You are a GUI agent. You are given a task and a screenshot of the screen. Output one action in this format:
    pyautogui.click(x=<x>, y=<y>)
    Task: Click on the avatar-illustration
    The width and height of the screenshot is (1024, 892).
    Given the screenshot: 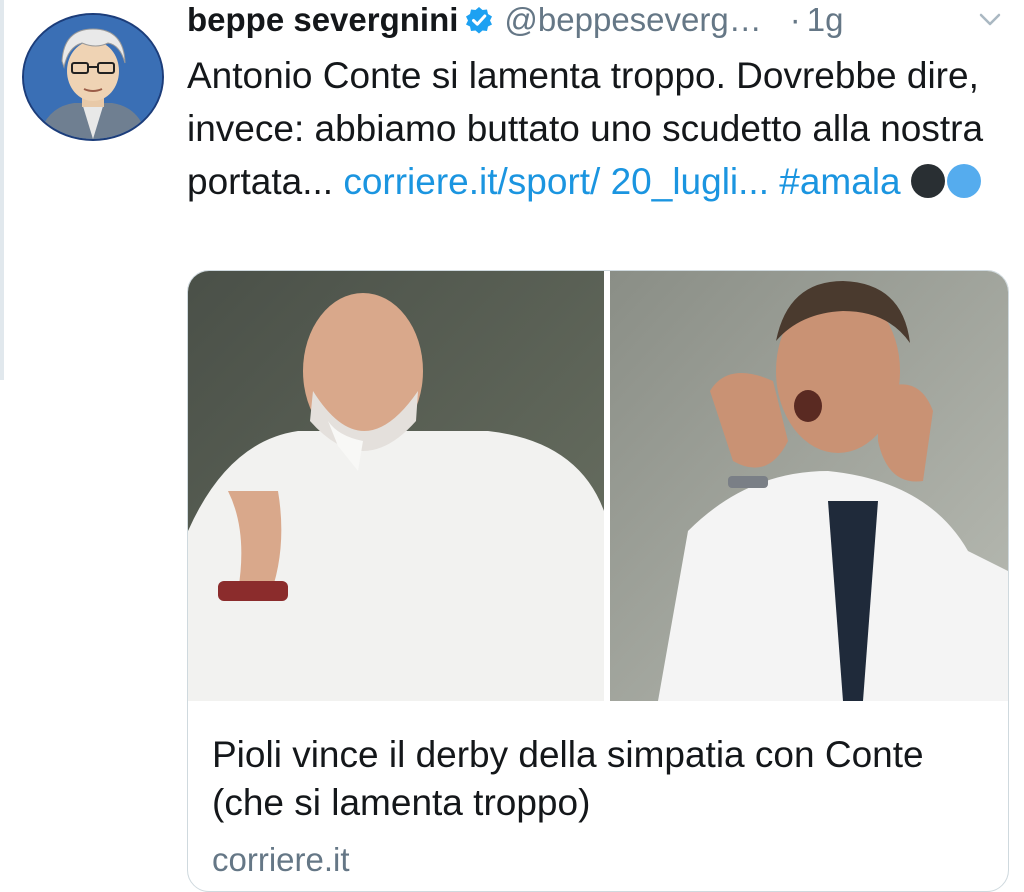 What is the action you would take?
    pyautogui.click(x=93, y=77)
    